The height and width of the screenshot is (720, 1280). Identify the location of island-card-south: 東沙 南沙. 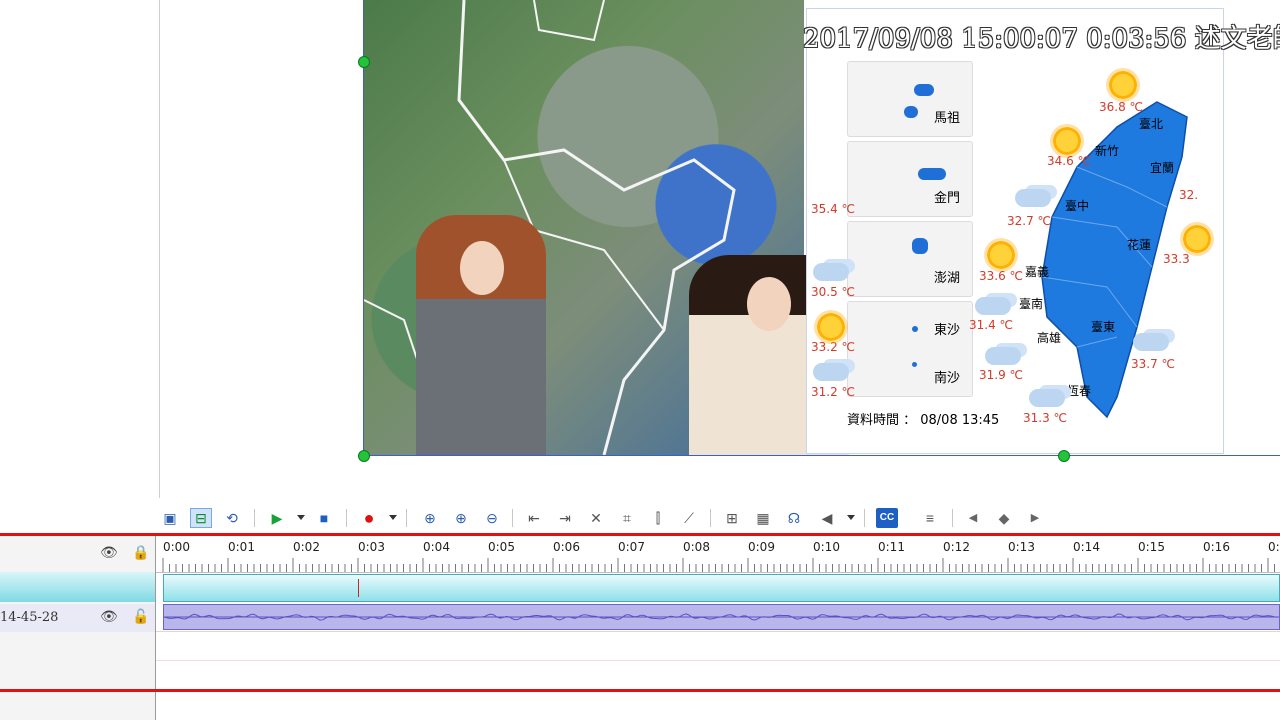
(910, 349).